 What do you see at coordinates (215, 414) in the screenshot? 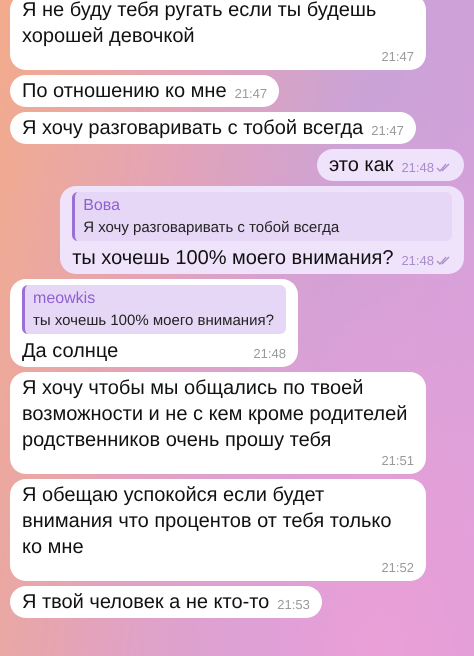
I see `message-text: Я хочу чтобы мы общались по твоей возможности и не с кем кроме родителей родственников очень прошу тебя` at bounding box center [215, 414].